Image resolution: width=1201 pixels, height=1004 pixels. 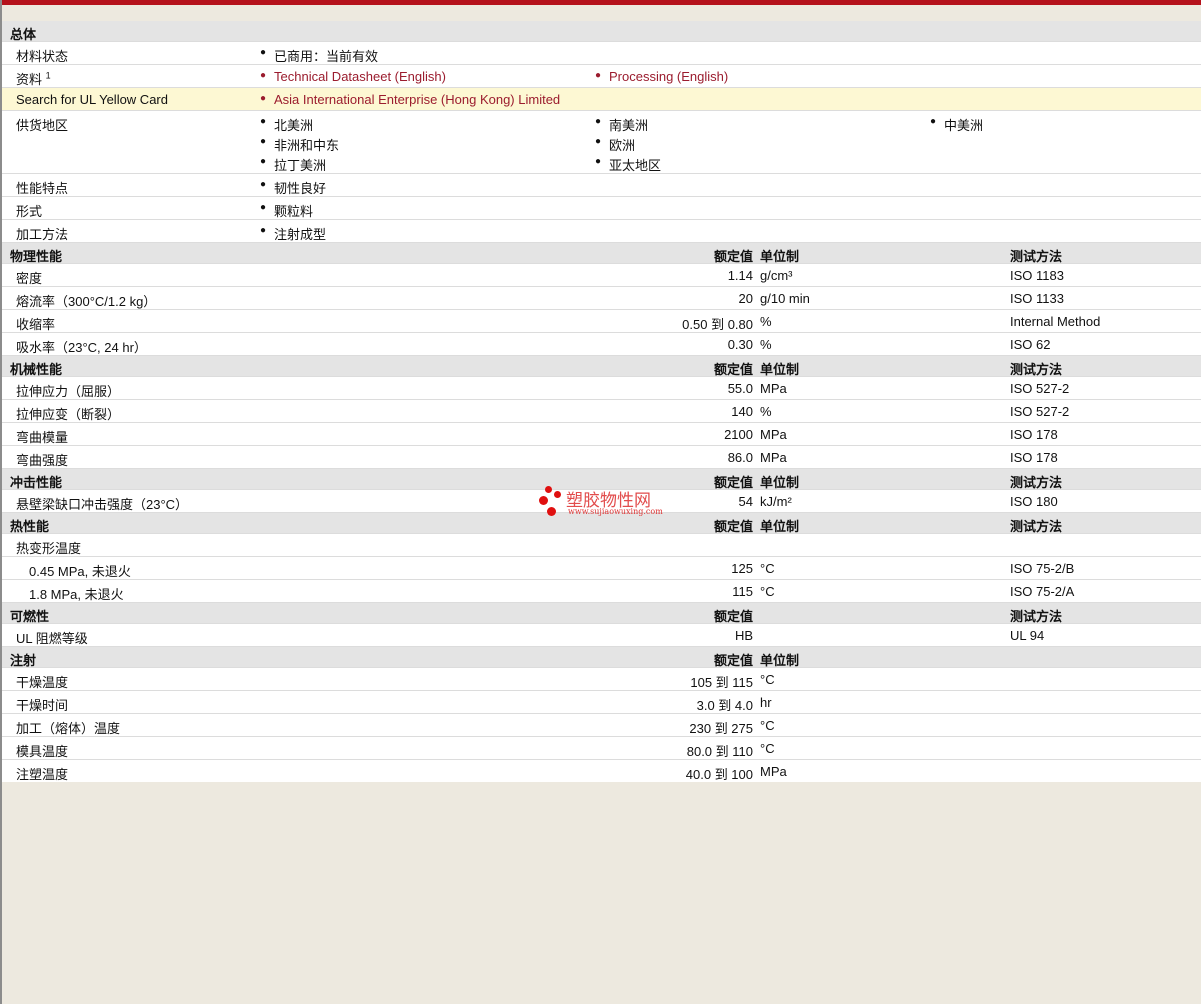 What do you see at coordinates (353, 76) in the screenshot?
I see `link-technical-datasheet: Technical Datasheet (English)` at bounding box center [353, 76].